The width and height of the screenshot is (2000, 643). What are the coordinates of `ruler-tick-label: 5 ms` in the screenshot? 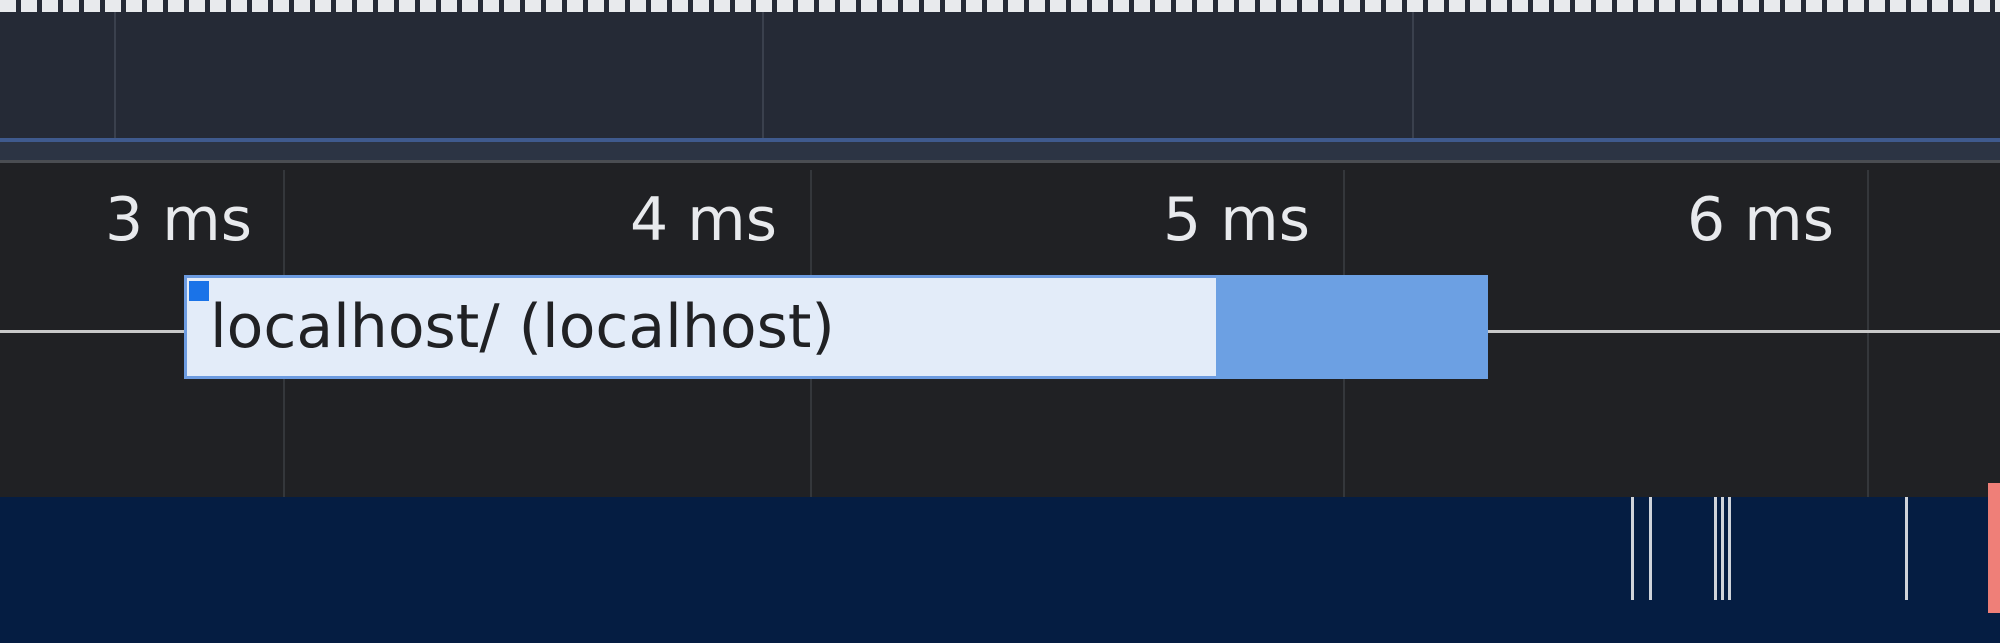 It's located at (1236, 220).